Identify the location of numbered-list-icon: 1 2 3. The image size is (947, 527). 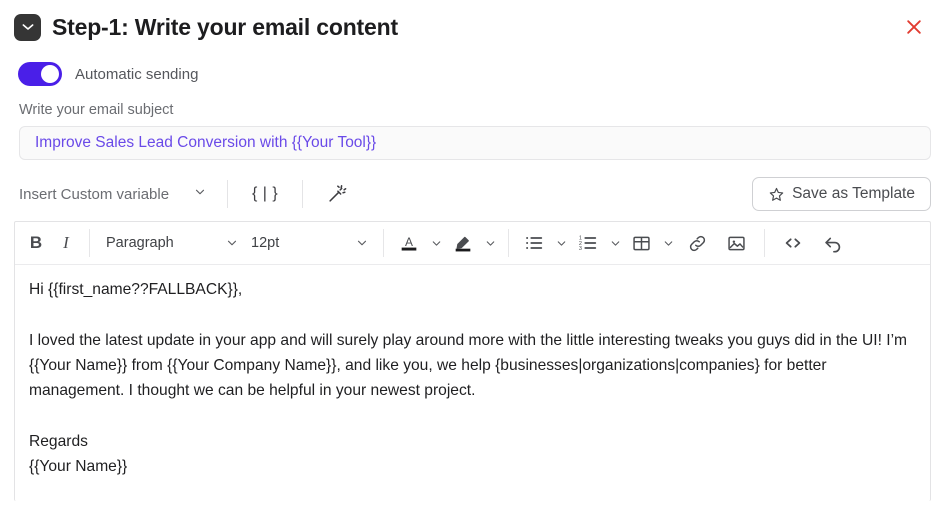
(588, 243).